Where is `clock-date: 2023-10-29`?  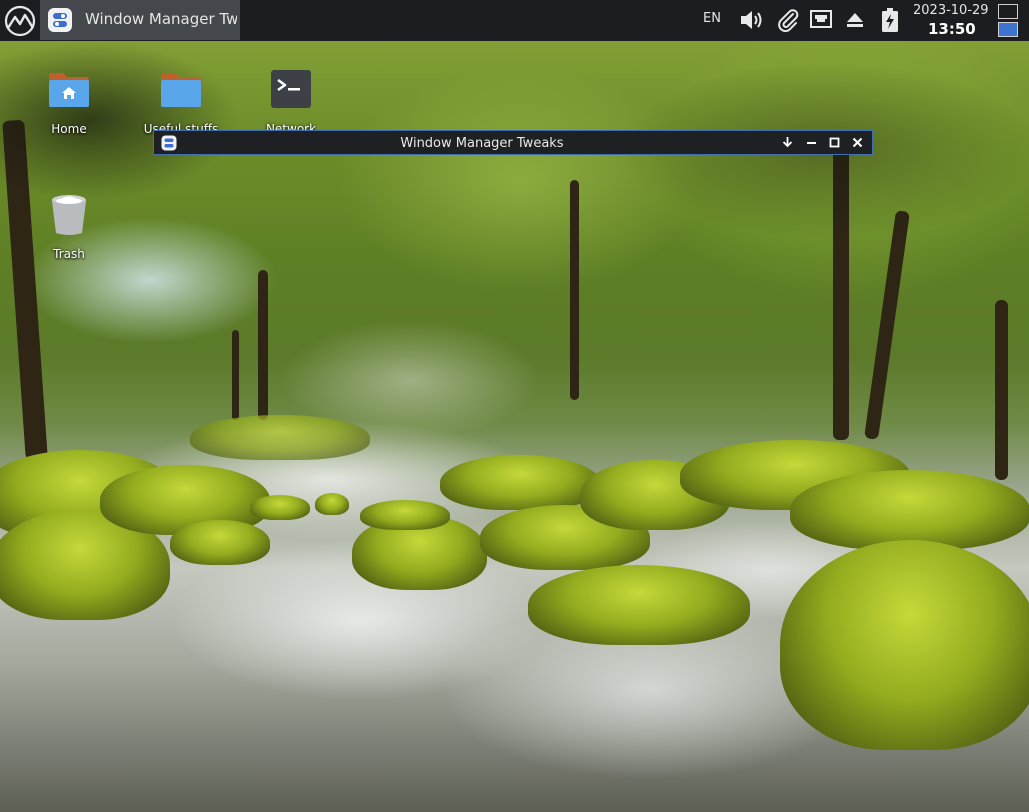 clock-date: 2023-10-29 is located at coordinates (951, 10).